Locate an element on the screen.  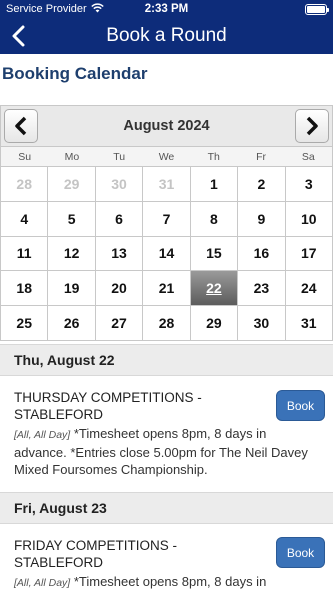
calendar-day: 5 is located at coordinates (72, 218).